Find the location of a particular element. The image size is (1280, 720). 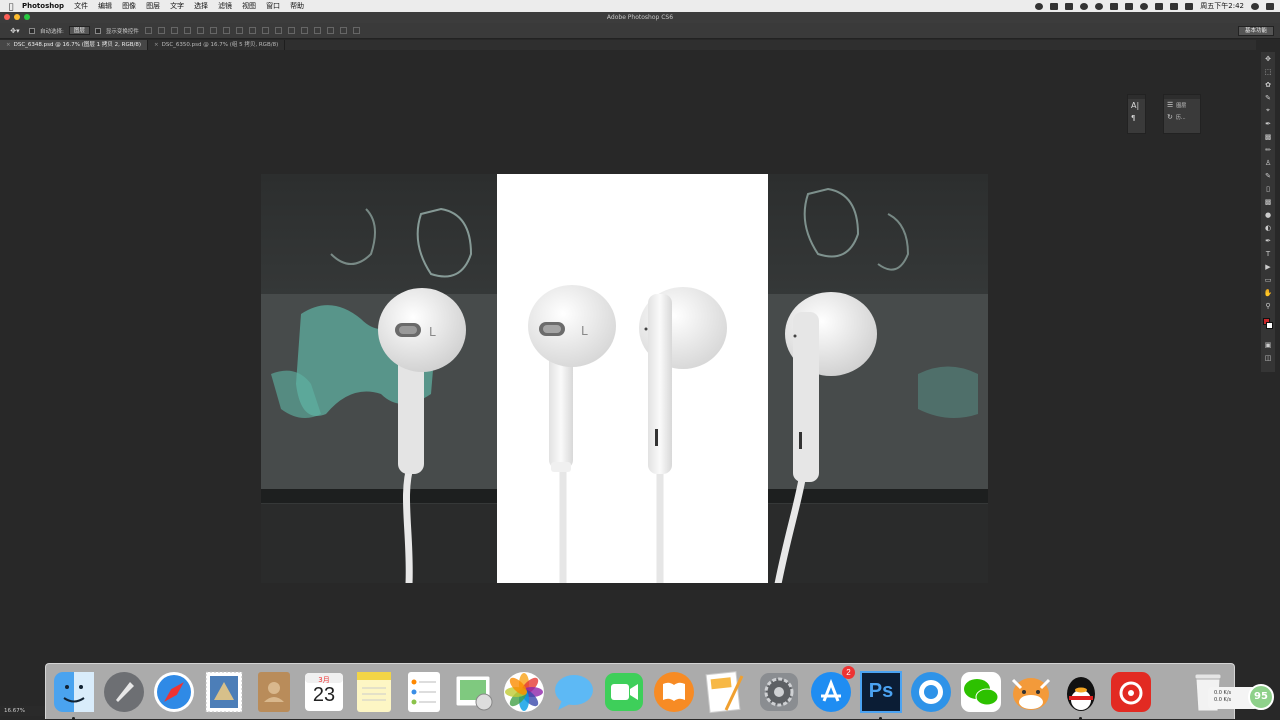

dock-ibooks is located at coordinates (674, 692).